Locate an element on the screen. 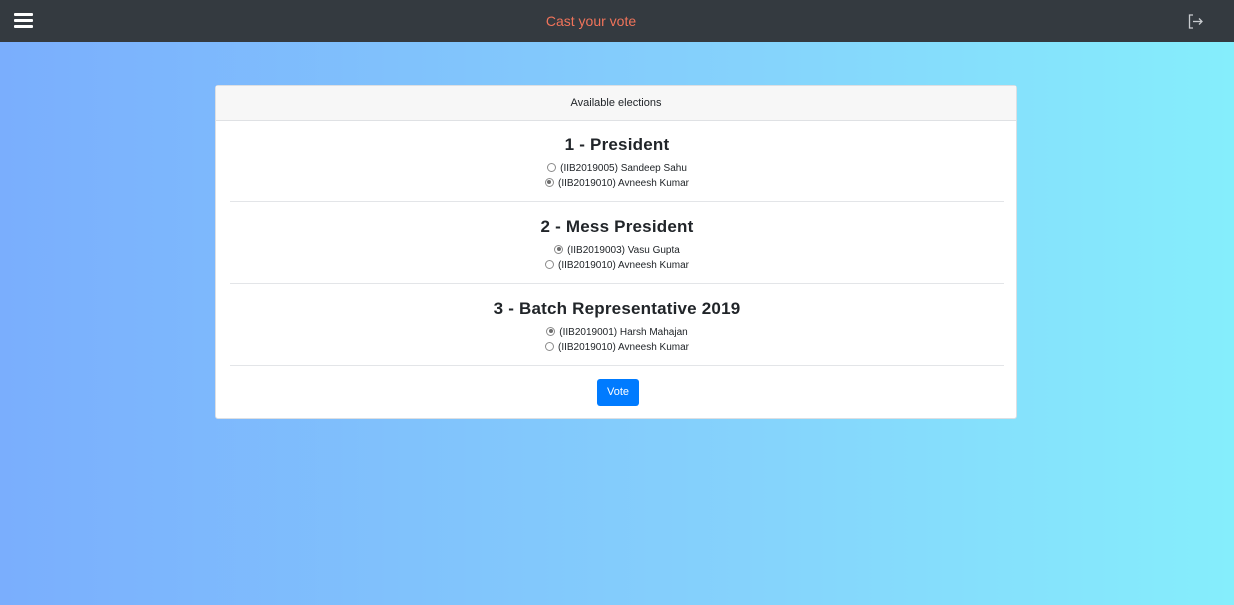 Image resolution: width=1234 pixels, height=605 pixels. candidate-label: (IIB2019005) Sandeep Sahu is located at coordinates (623, 168).